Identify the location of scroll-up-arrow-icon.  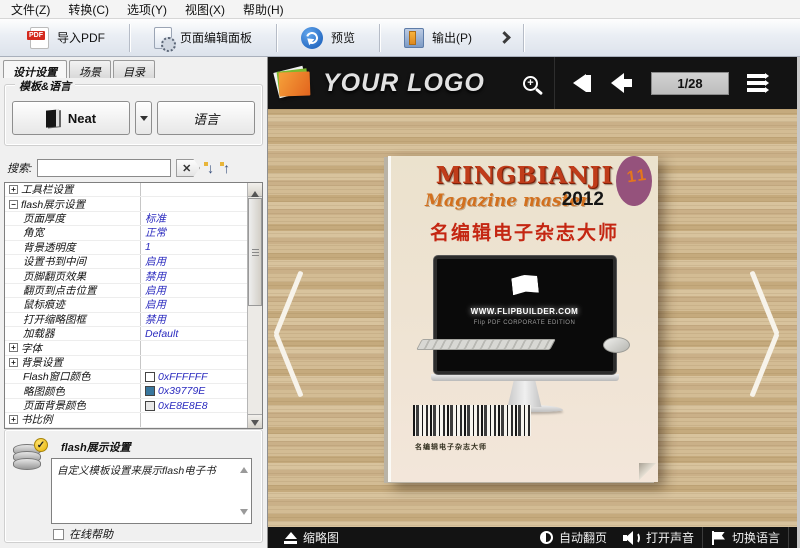
(255, 190).